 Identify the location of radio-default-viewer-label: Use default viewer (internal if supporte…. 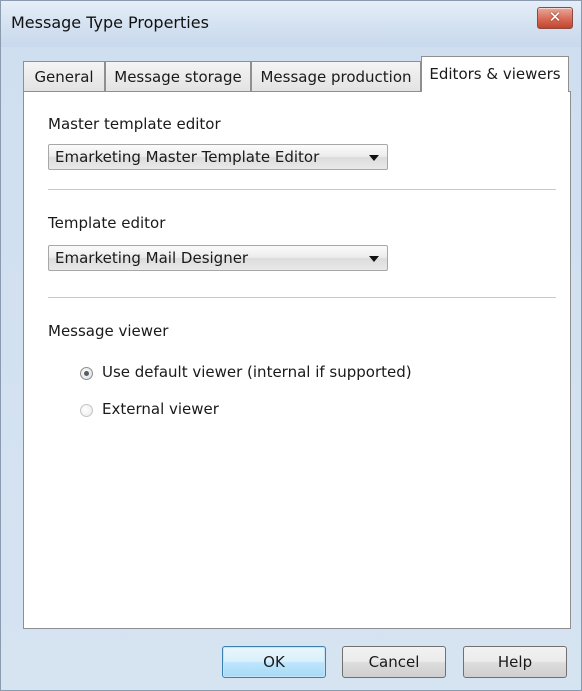
(257, 372).